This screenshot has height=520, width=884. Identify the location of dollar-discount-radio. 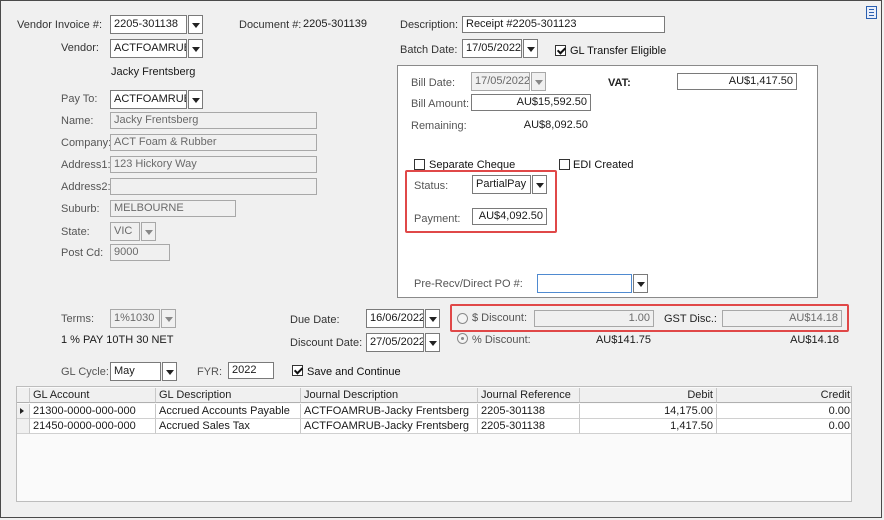
(462, 318).